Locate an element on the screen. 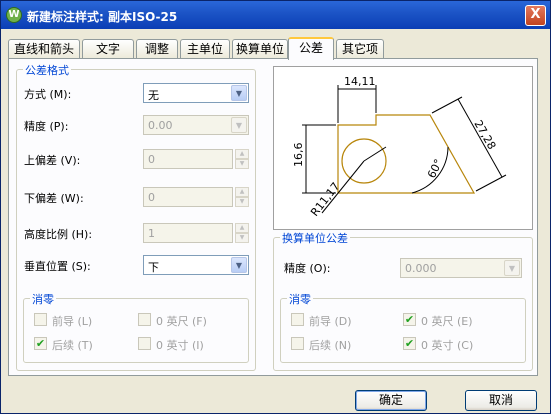  upper-deviation-input: 0 is located at coordinates (188, 159).